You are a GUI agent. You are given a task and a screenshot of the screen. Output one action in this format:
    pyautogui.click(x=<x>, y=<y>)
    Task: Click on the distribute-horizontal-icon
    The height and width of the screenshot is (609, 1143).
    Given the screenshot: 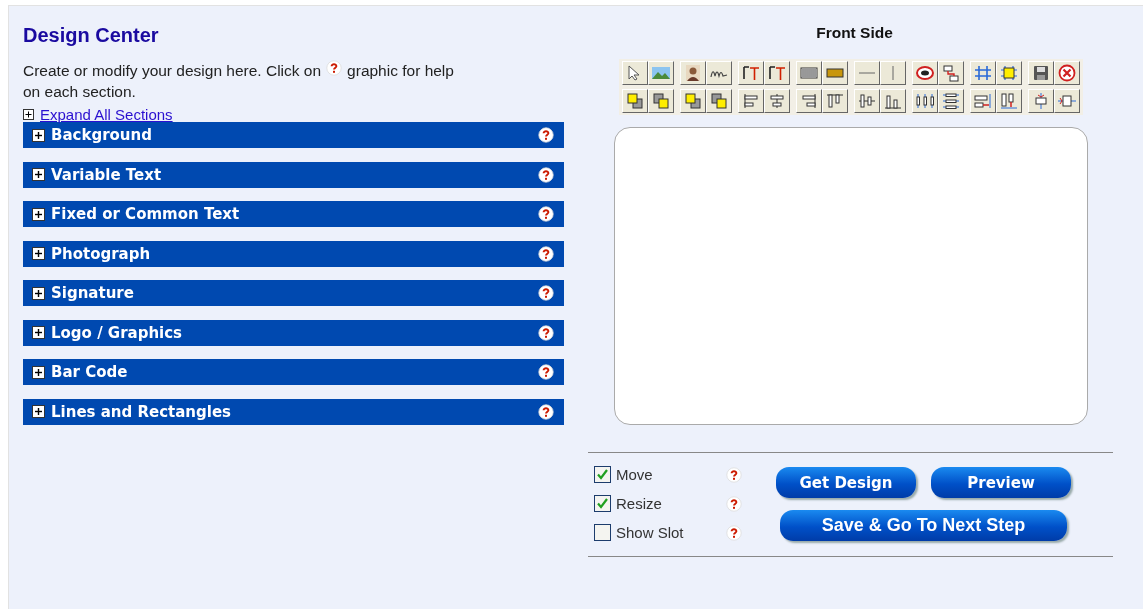 What is the action you would take?
    pyautogui.click(x=924, y=101)
    